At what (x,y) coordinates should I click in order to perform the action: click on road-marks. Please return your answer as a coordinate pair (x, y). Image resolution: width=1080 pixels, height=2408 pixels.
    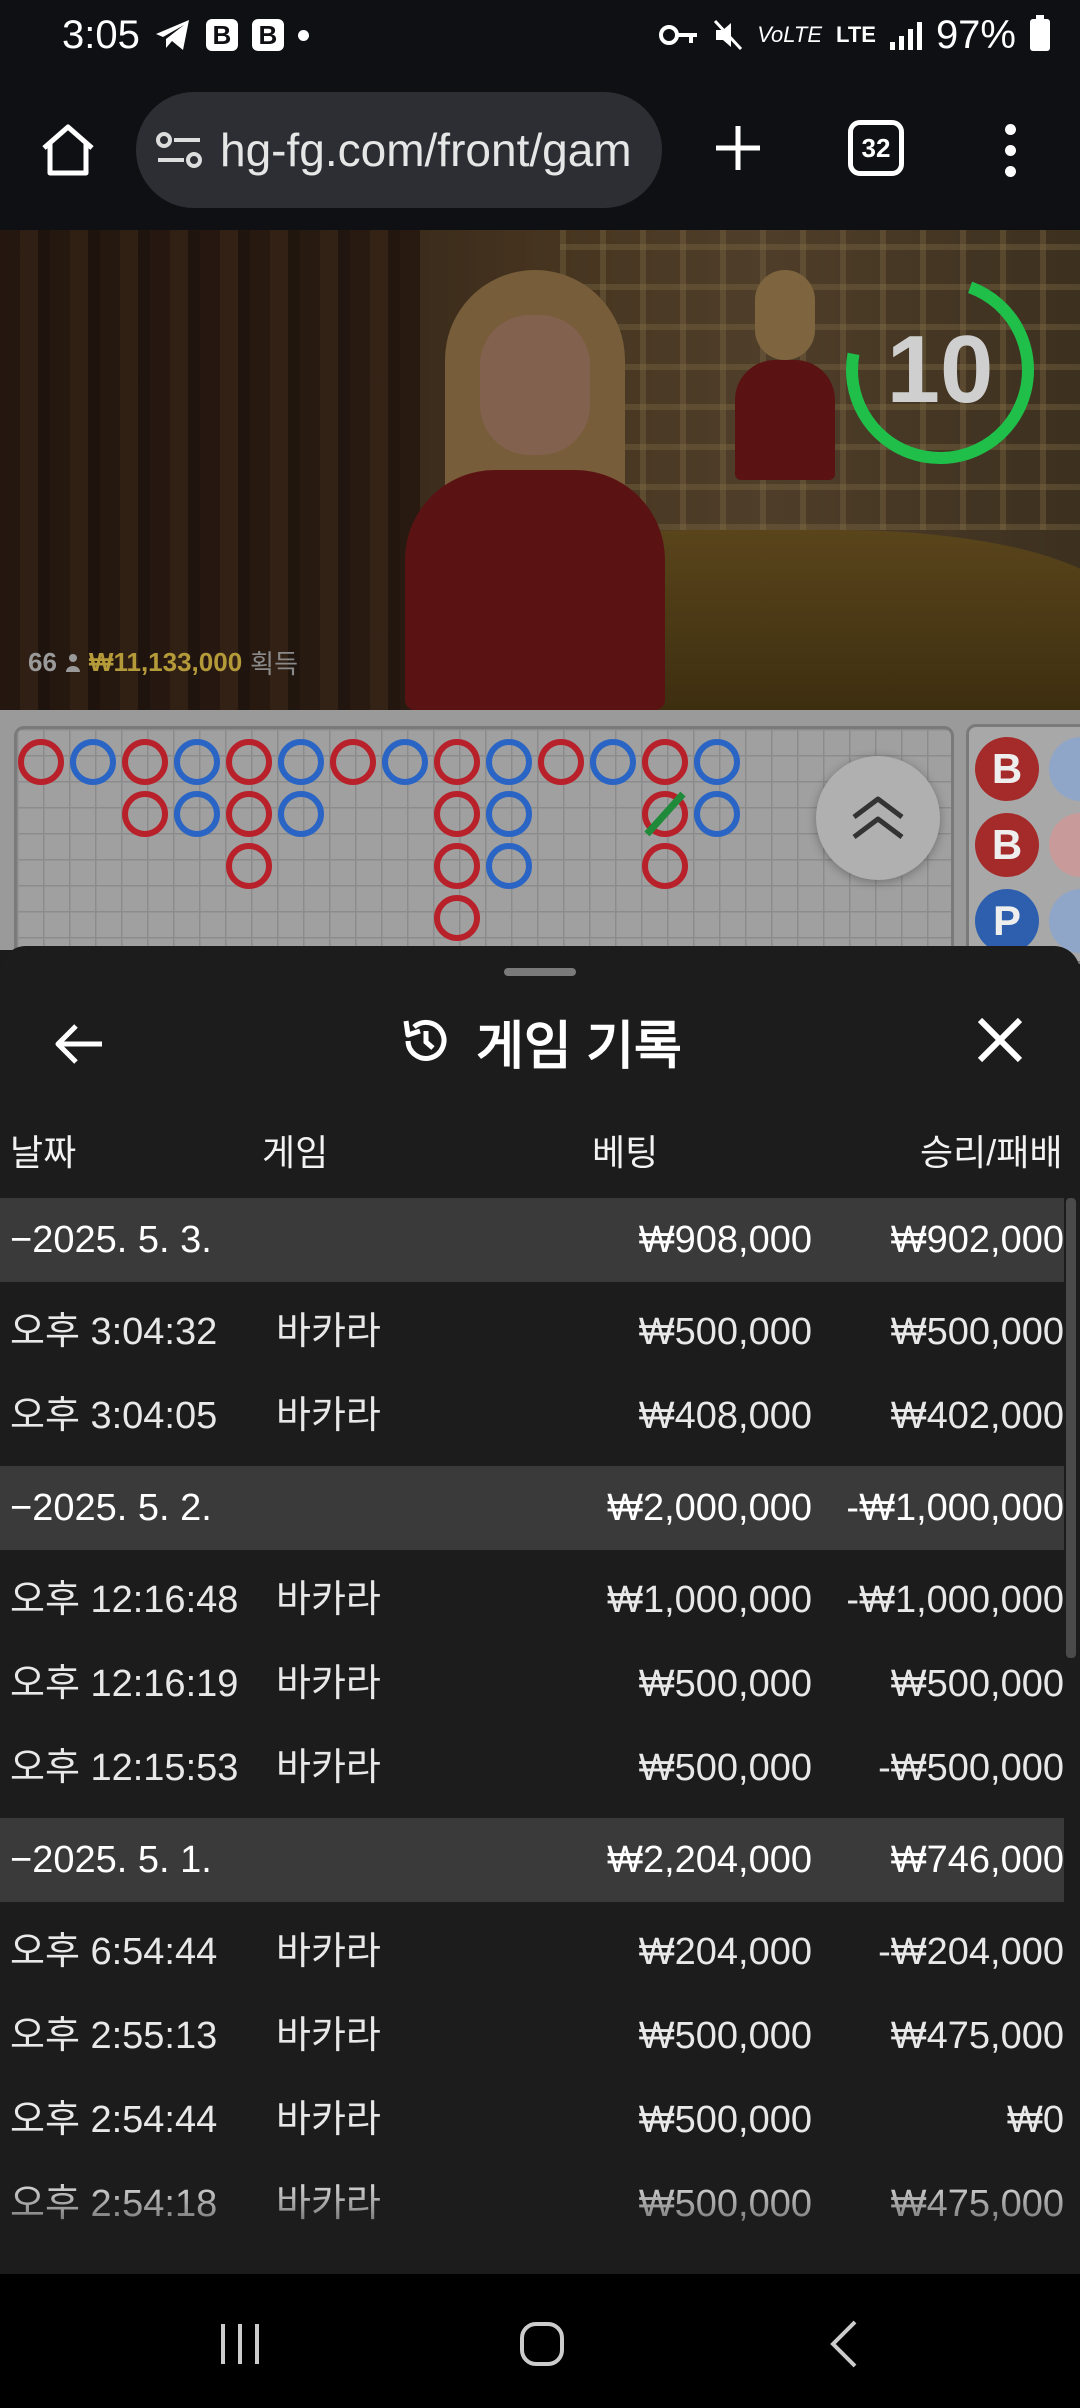
    Looking at the image, I should click on (379, 840).